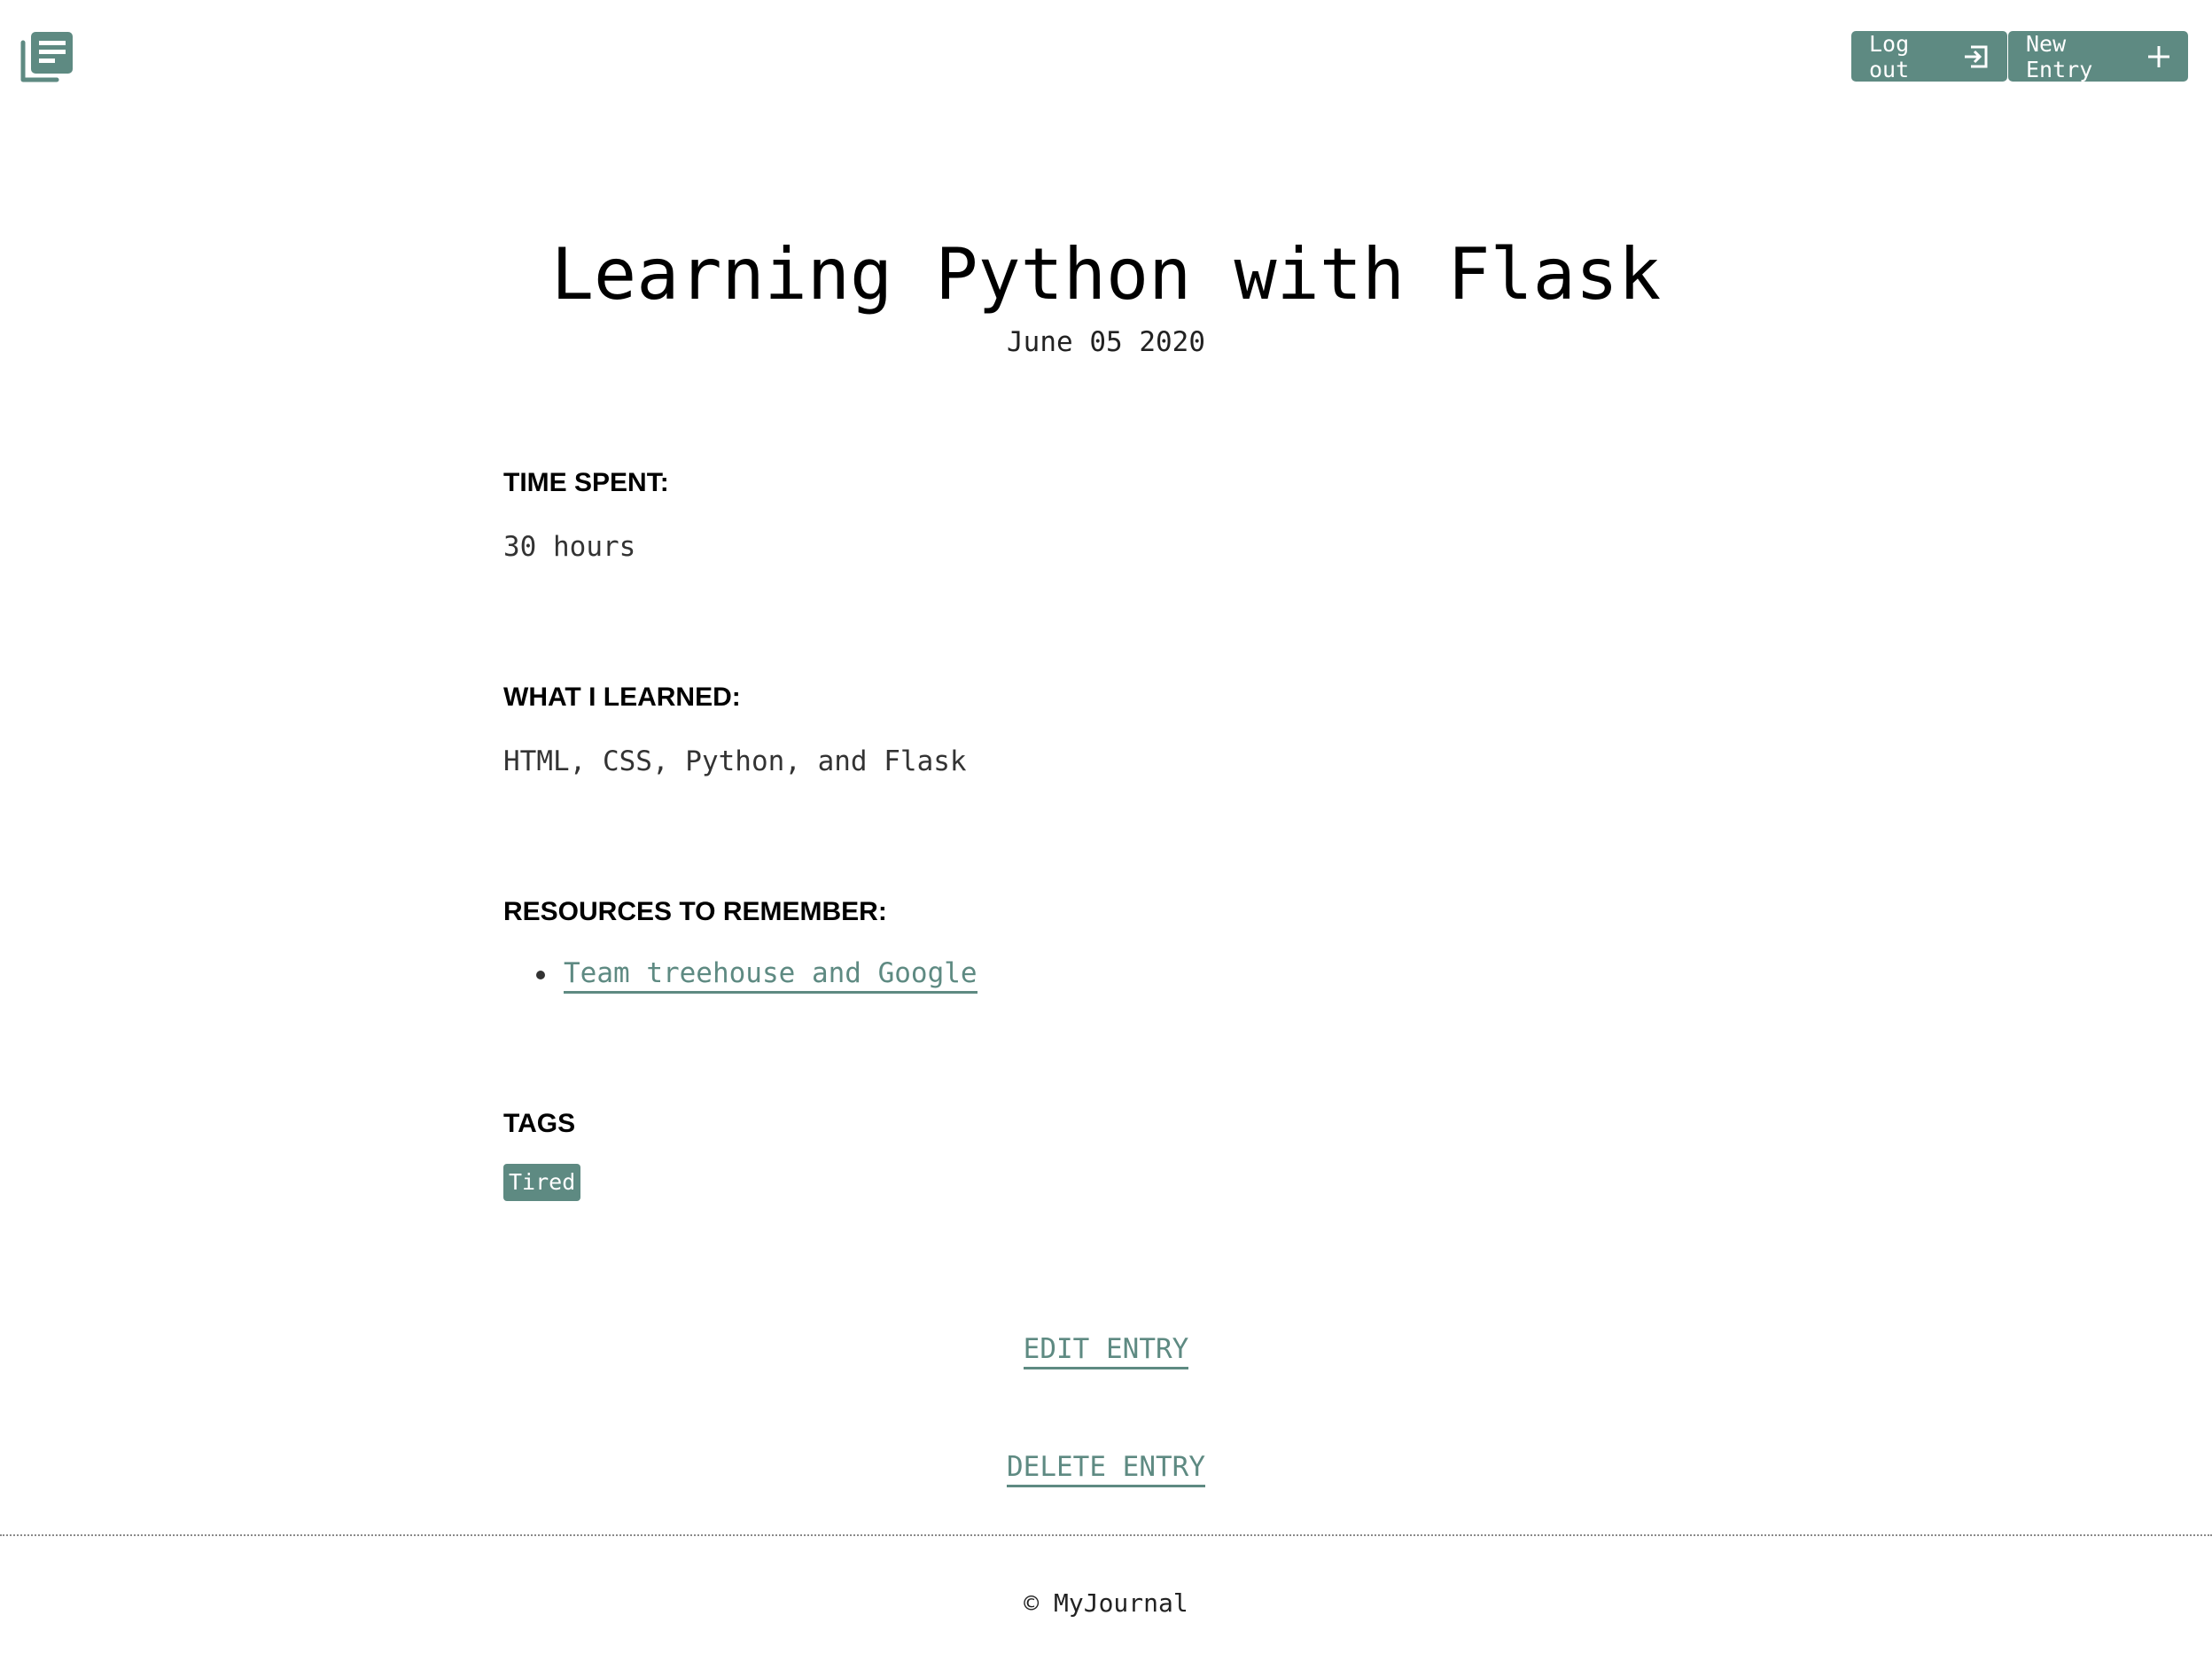 This screenshot has width=2212, height=1654. I want to click on delete-entry-link: DELETE ENTRY, so click(1106, 1469).